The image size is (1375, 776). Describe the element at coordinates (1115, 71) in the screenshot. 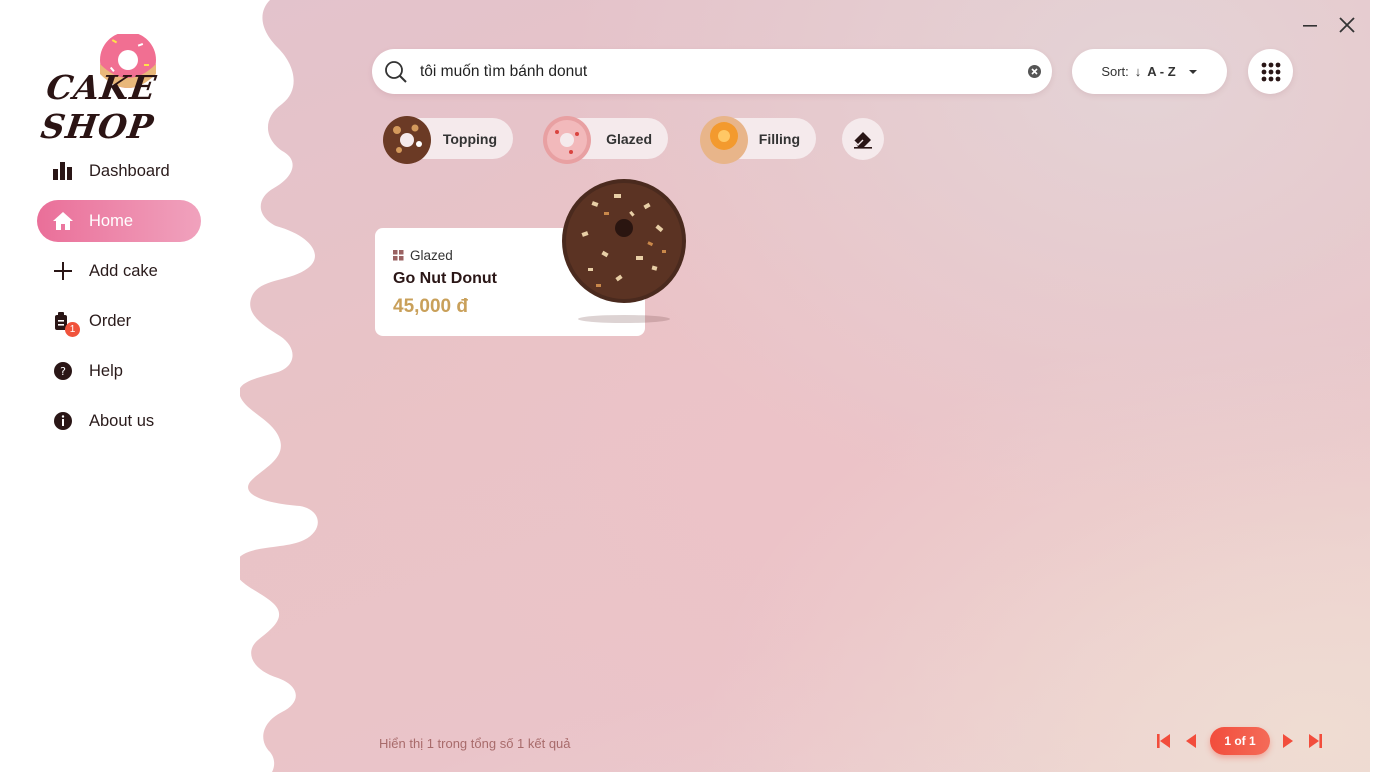

I see `sort-prefix: Sort:` at that location.